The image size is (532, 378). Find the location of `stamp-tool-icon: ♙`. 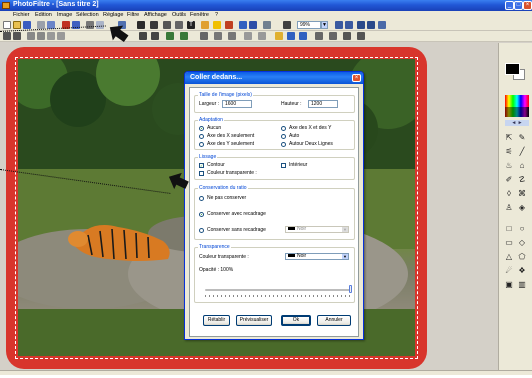

stamp-tool-icon: ♙ is located at coordinates (509, 208).